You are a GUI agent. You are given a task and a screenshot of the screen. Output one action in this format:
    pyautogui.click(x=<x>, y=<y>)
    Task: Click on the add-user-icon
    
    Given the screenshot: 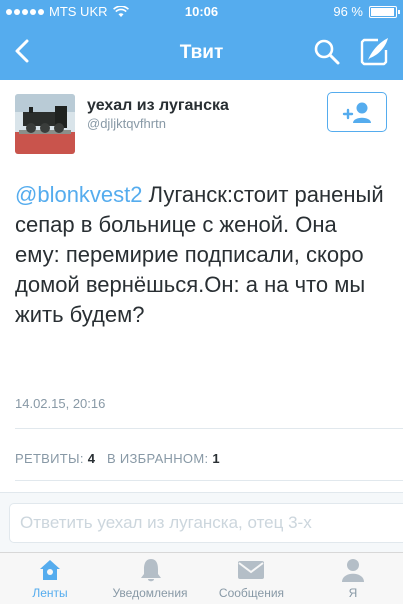 What is the action you would take?
    pyautogui.click(x=356, y=112)
    